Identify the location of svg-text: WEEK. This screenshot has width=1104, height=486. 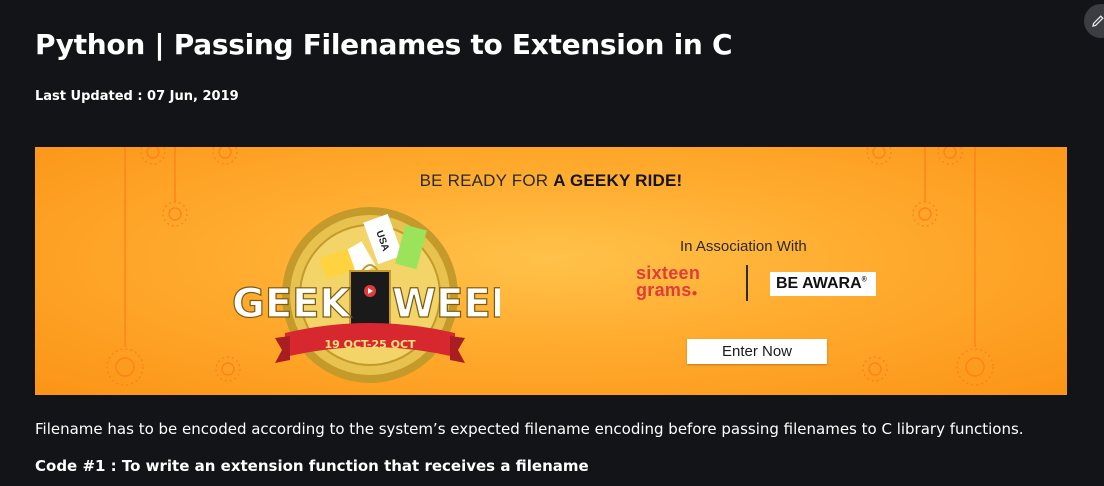
(446, 304).